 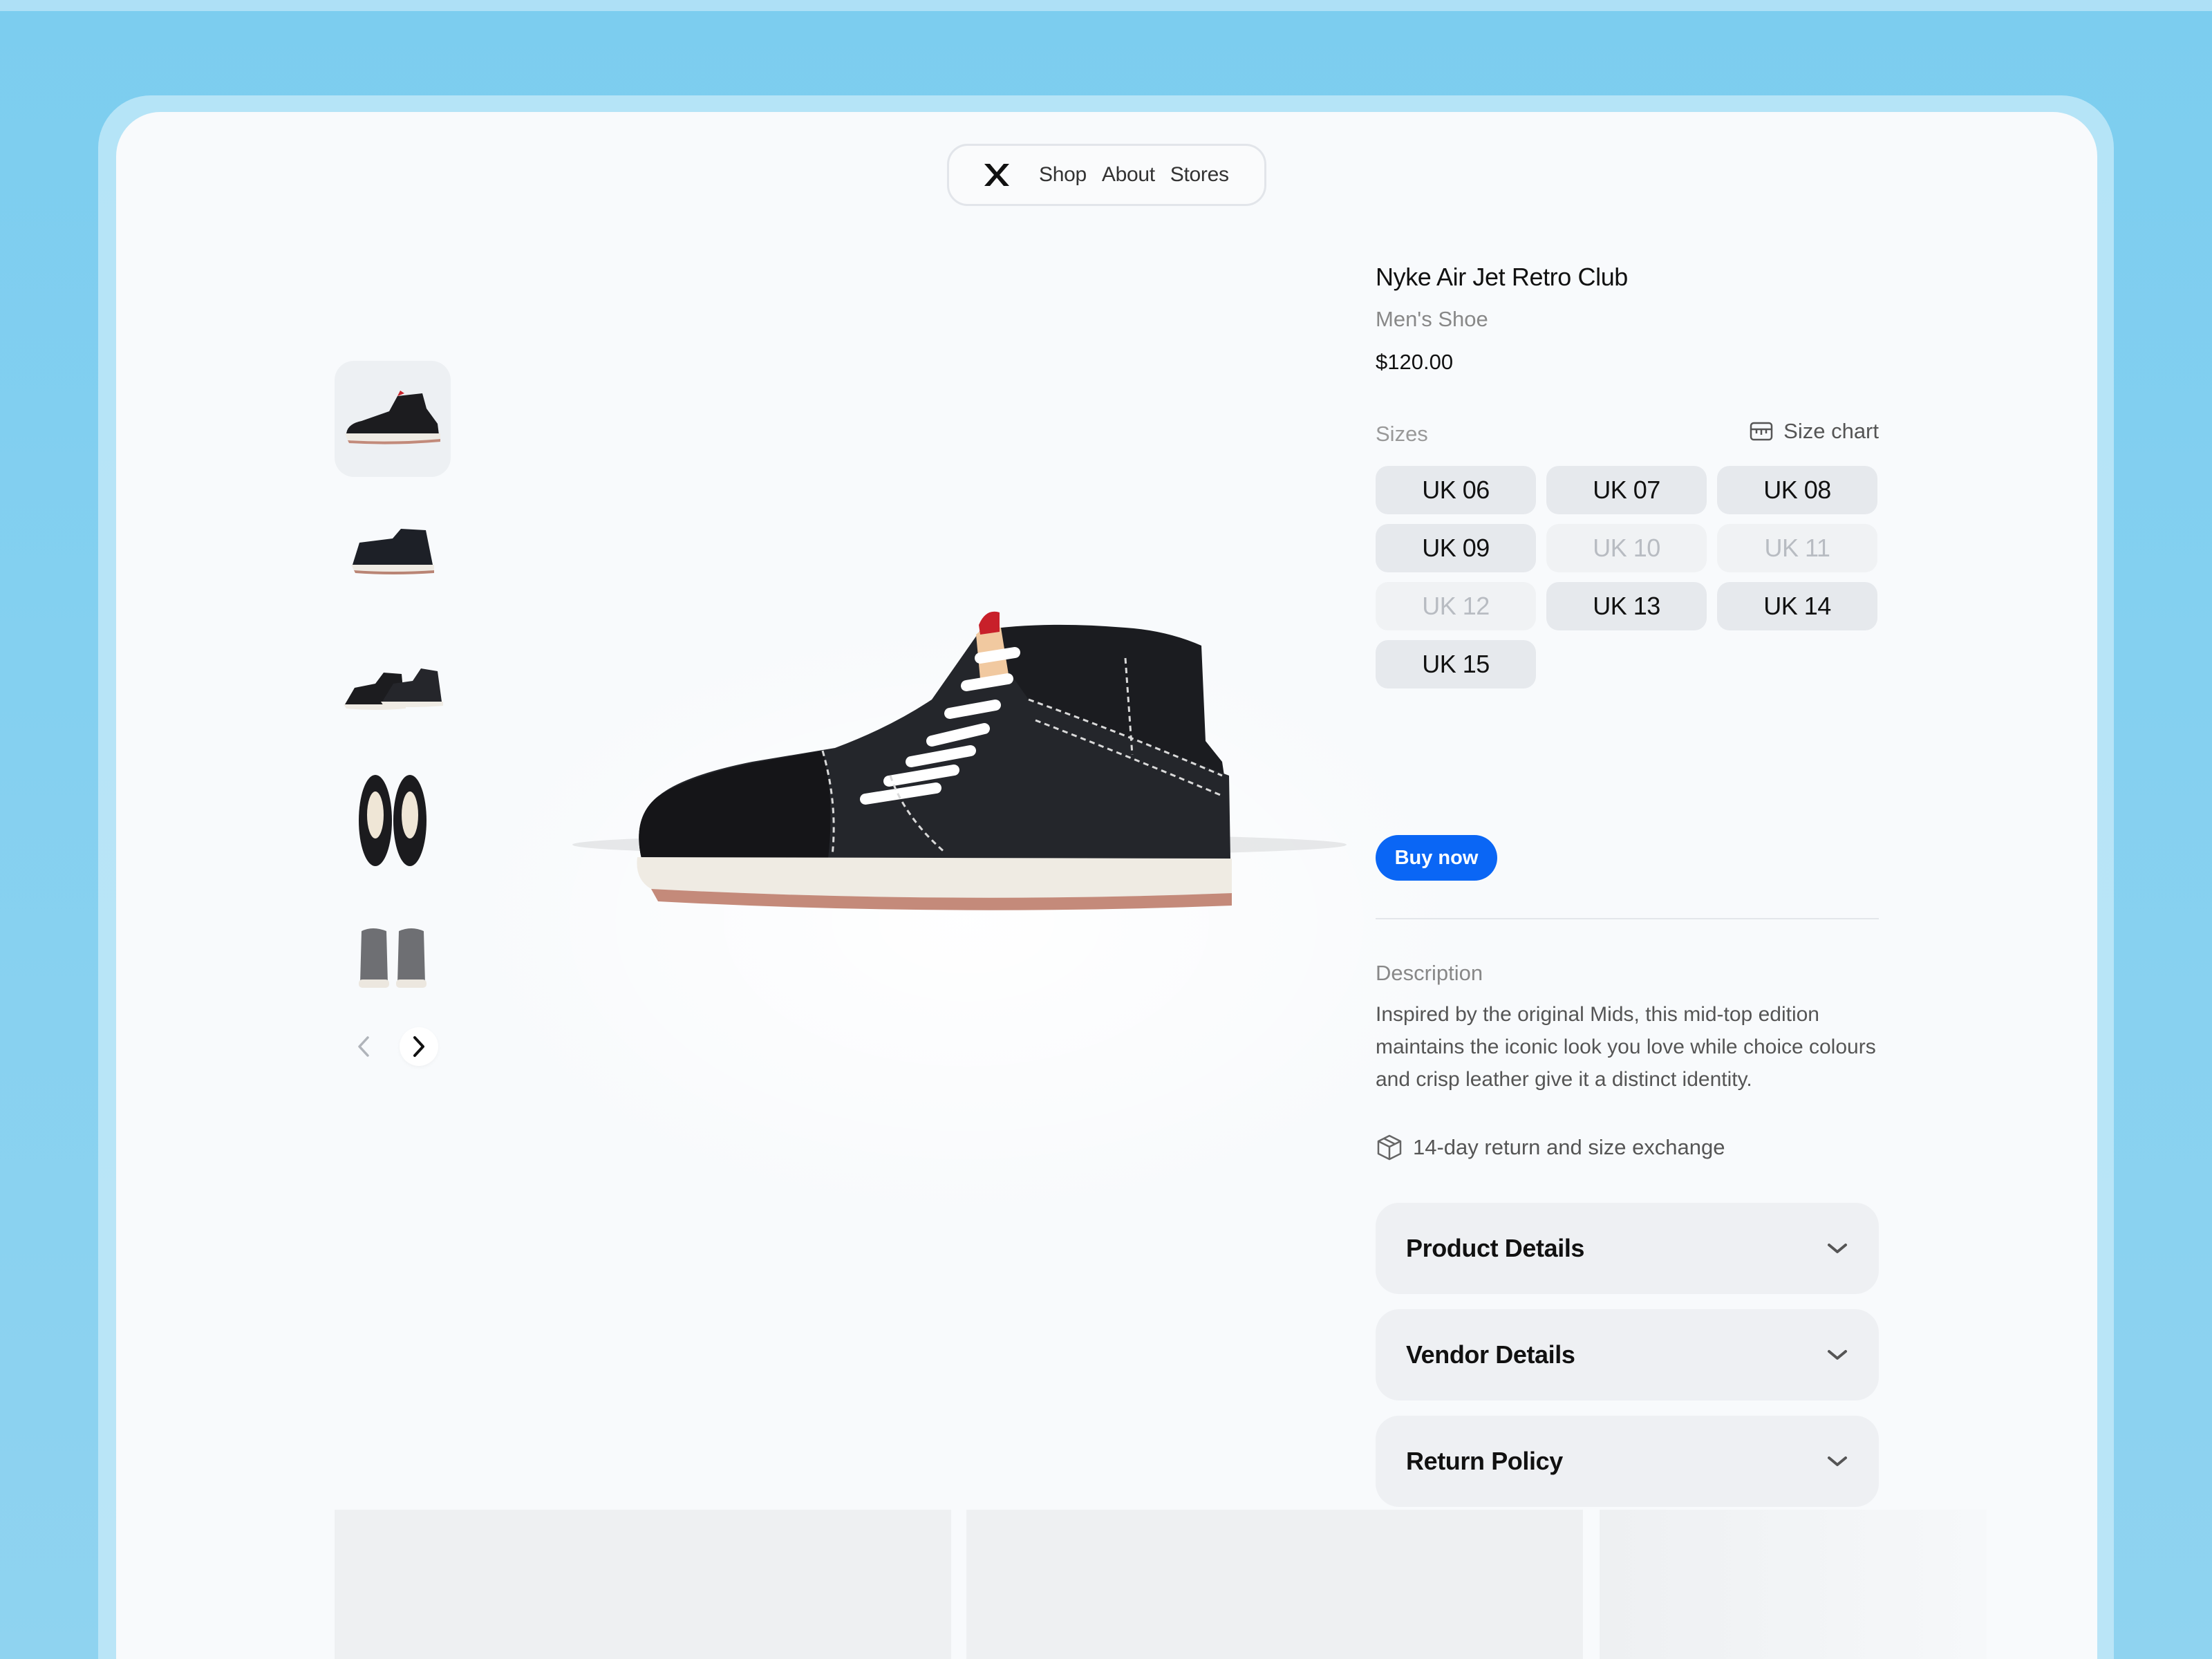 What do you see at coordinates (1199, 175) in the screenshot?
I see `nav-stores-link: Stores` at bounding box center [1199, 175].